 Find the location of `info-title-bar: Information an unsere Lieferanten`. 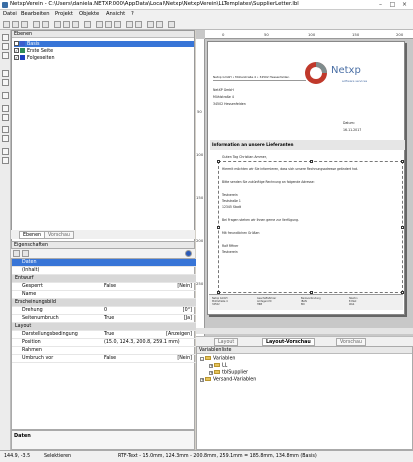

info-title-bar: Information an unsere Lieferanten is located at coordinates (307, 145).